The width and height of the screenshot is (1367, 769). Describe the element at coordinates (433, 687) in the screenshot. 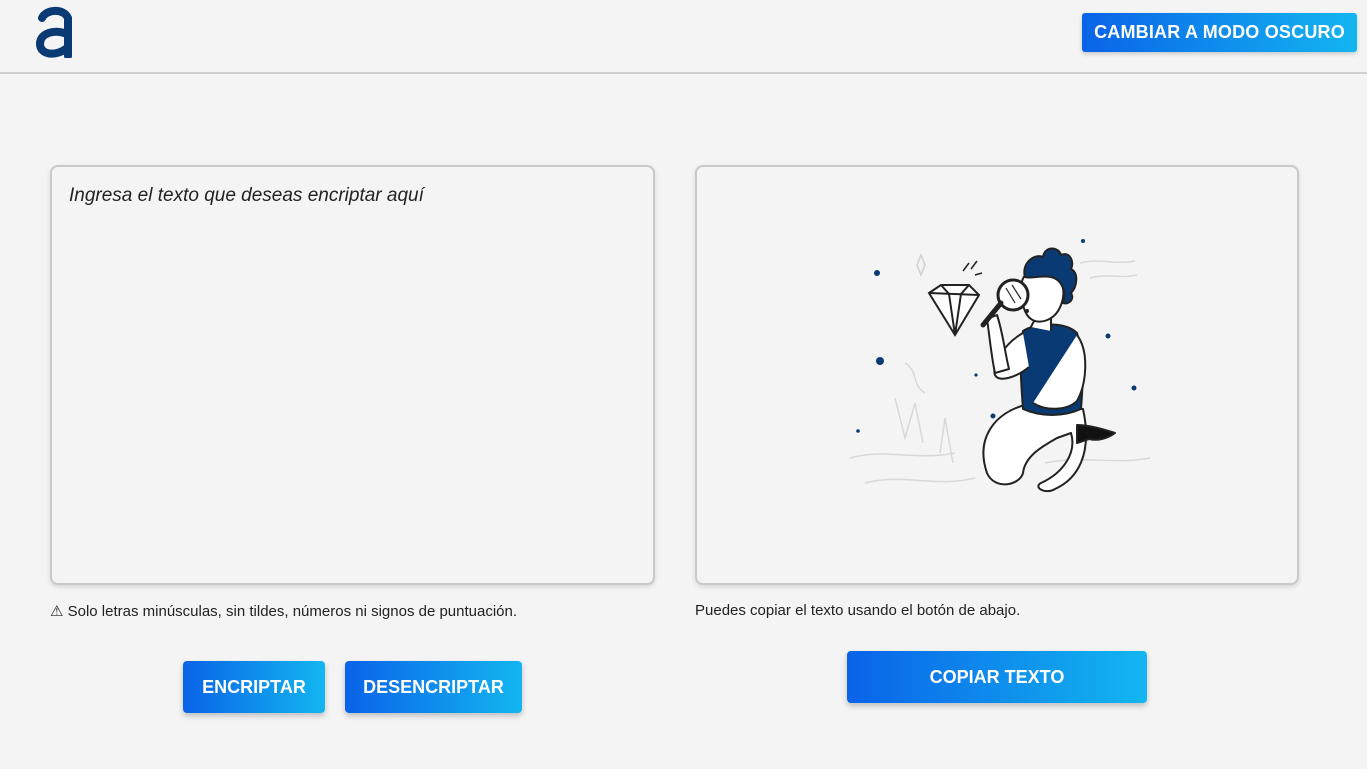

I see `decrypt-button: DESENCRIPTAR` at that location.